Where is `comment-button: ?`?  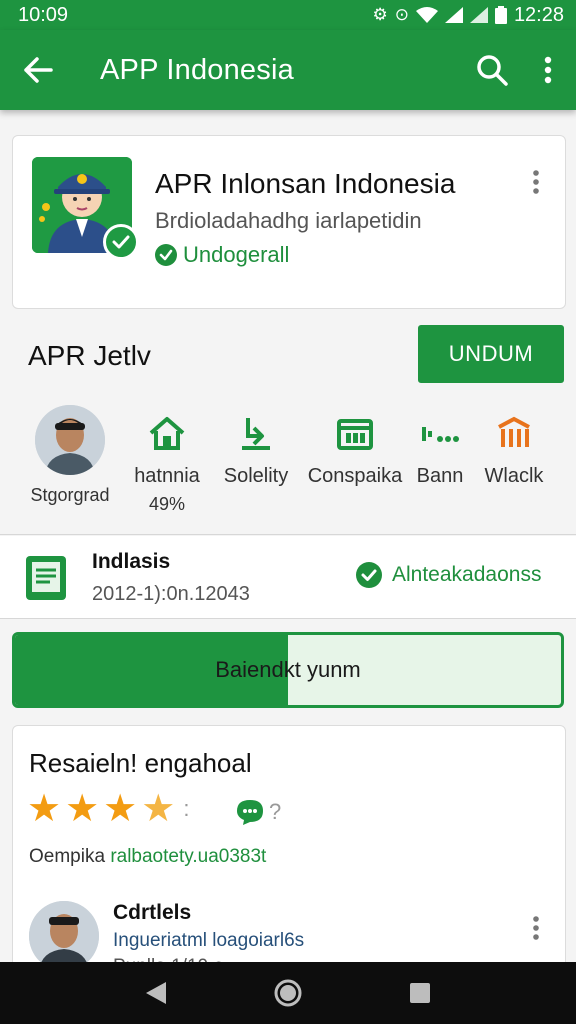
comment-button: ? is located at coordinates (258, 812).